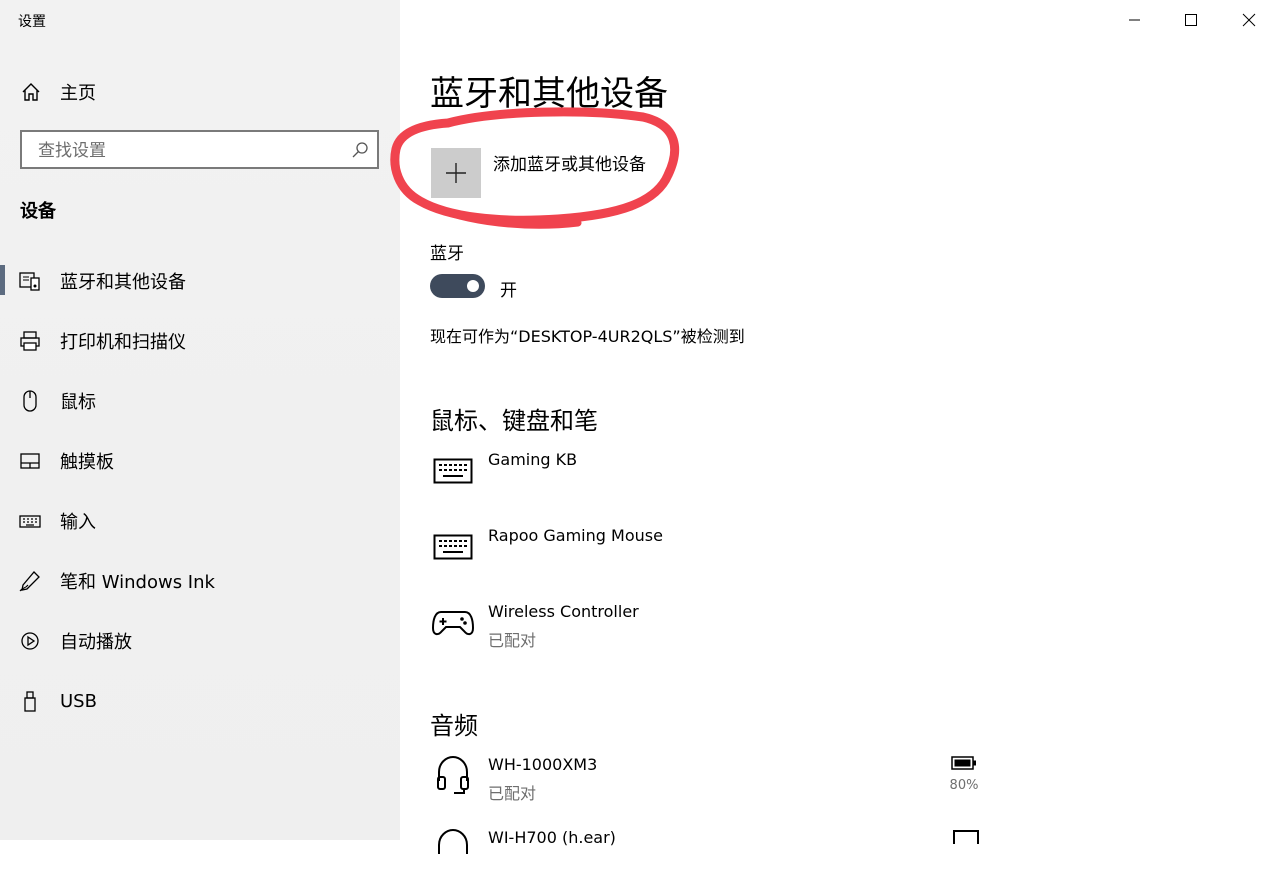  I want to click on sidebar-item-label: 笔和 Windows Ink, so click(137, 582).